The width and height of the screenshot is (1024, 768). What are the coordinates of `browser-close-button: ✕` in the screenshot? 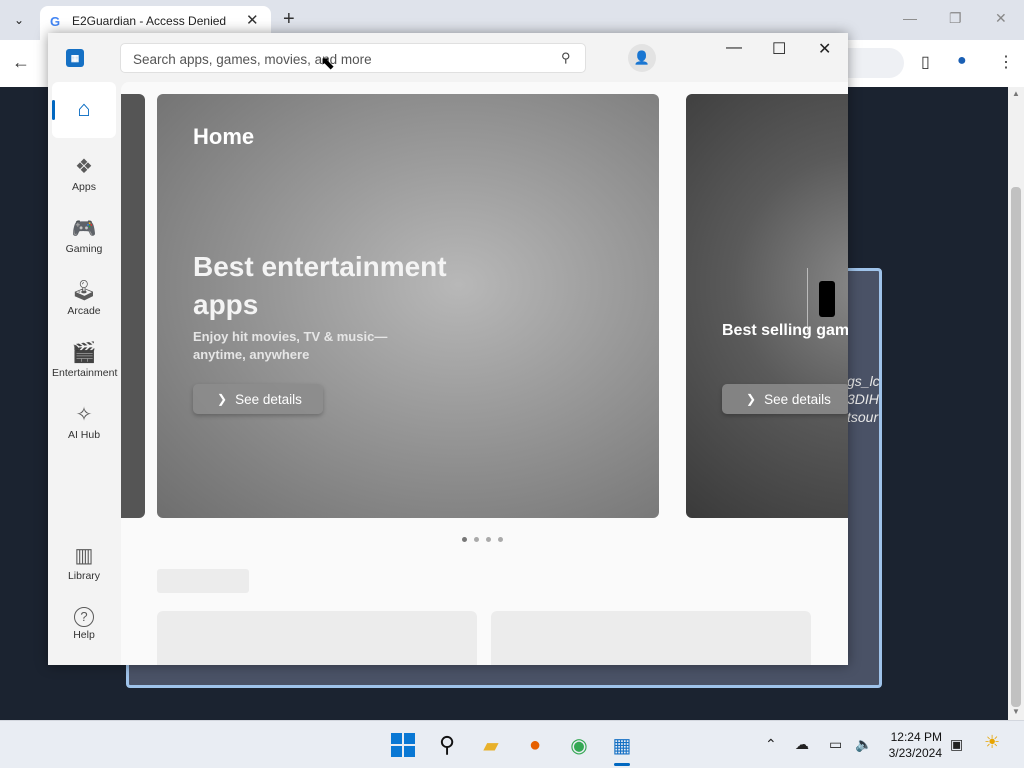 It's located at (1001, 18).